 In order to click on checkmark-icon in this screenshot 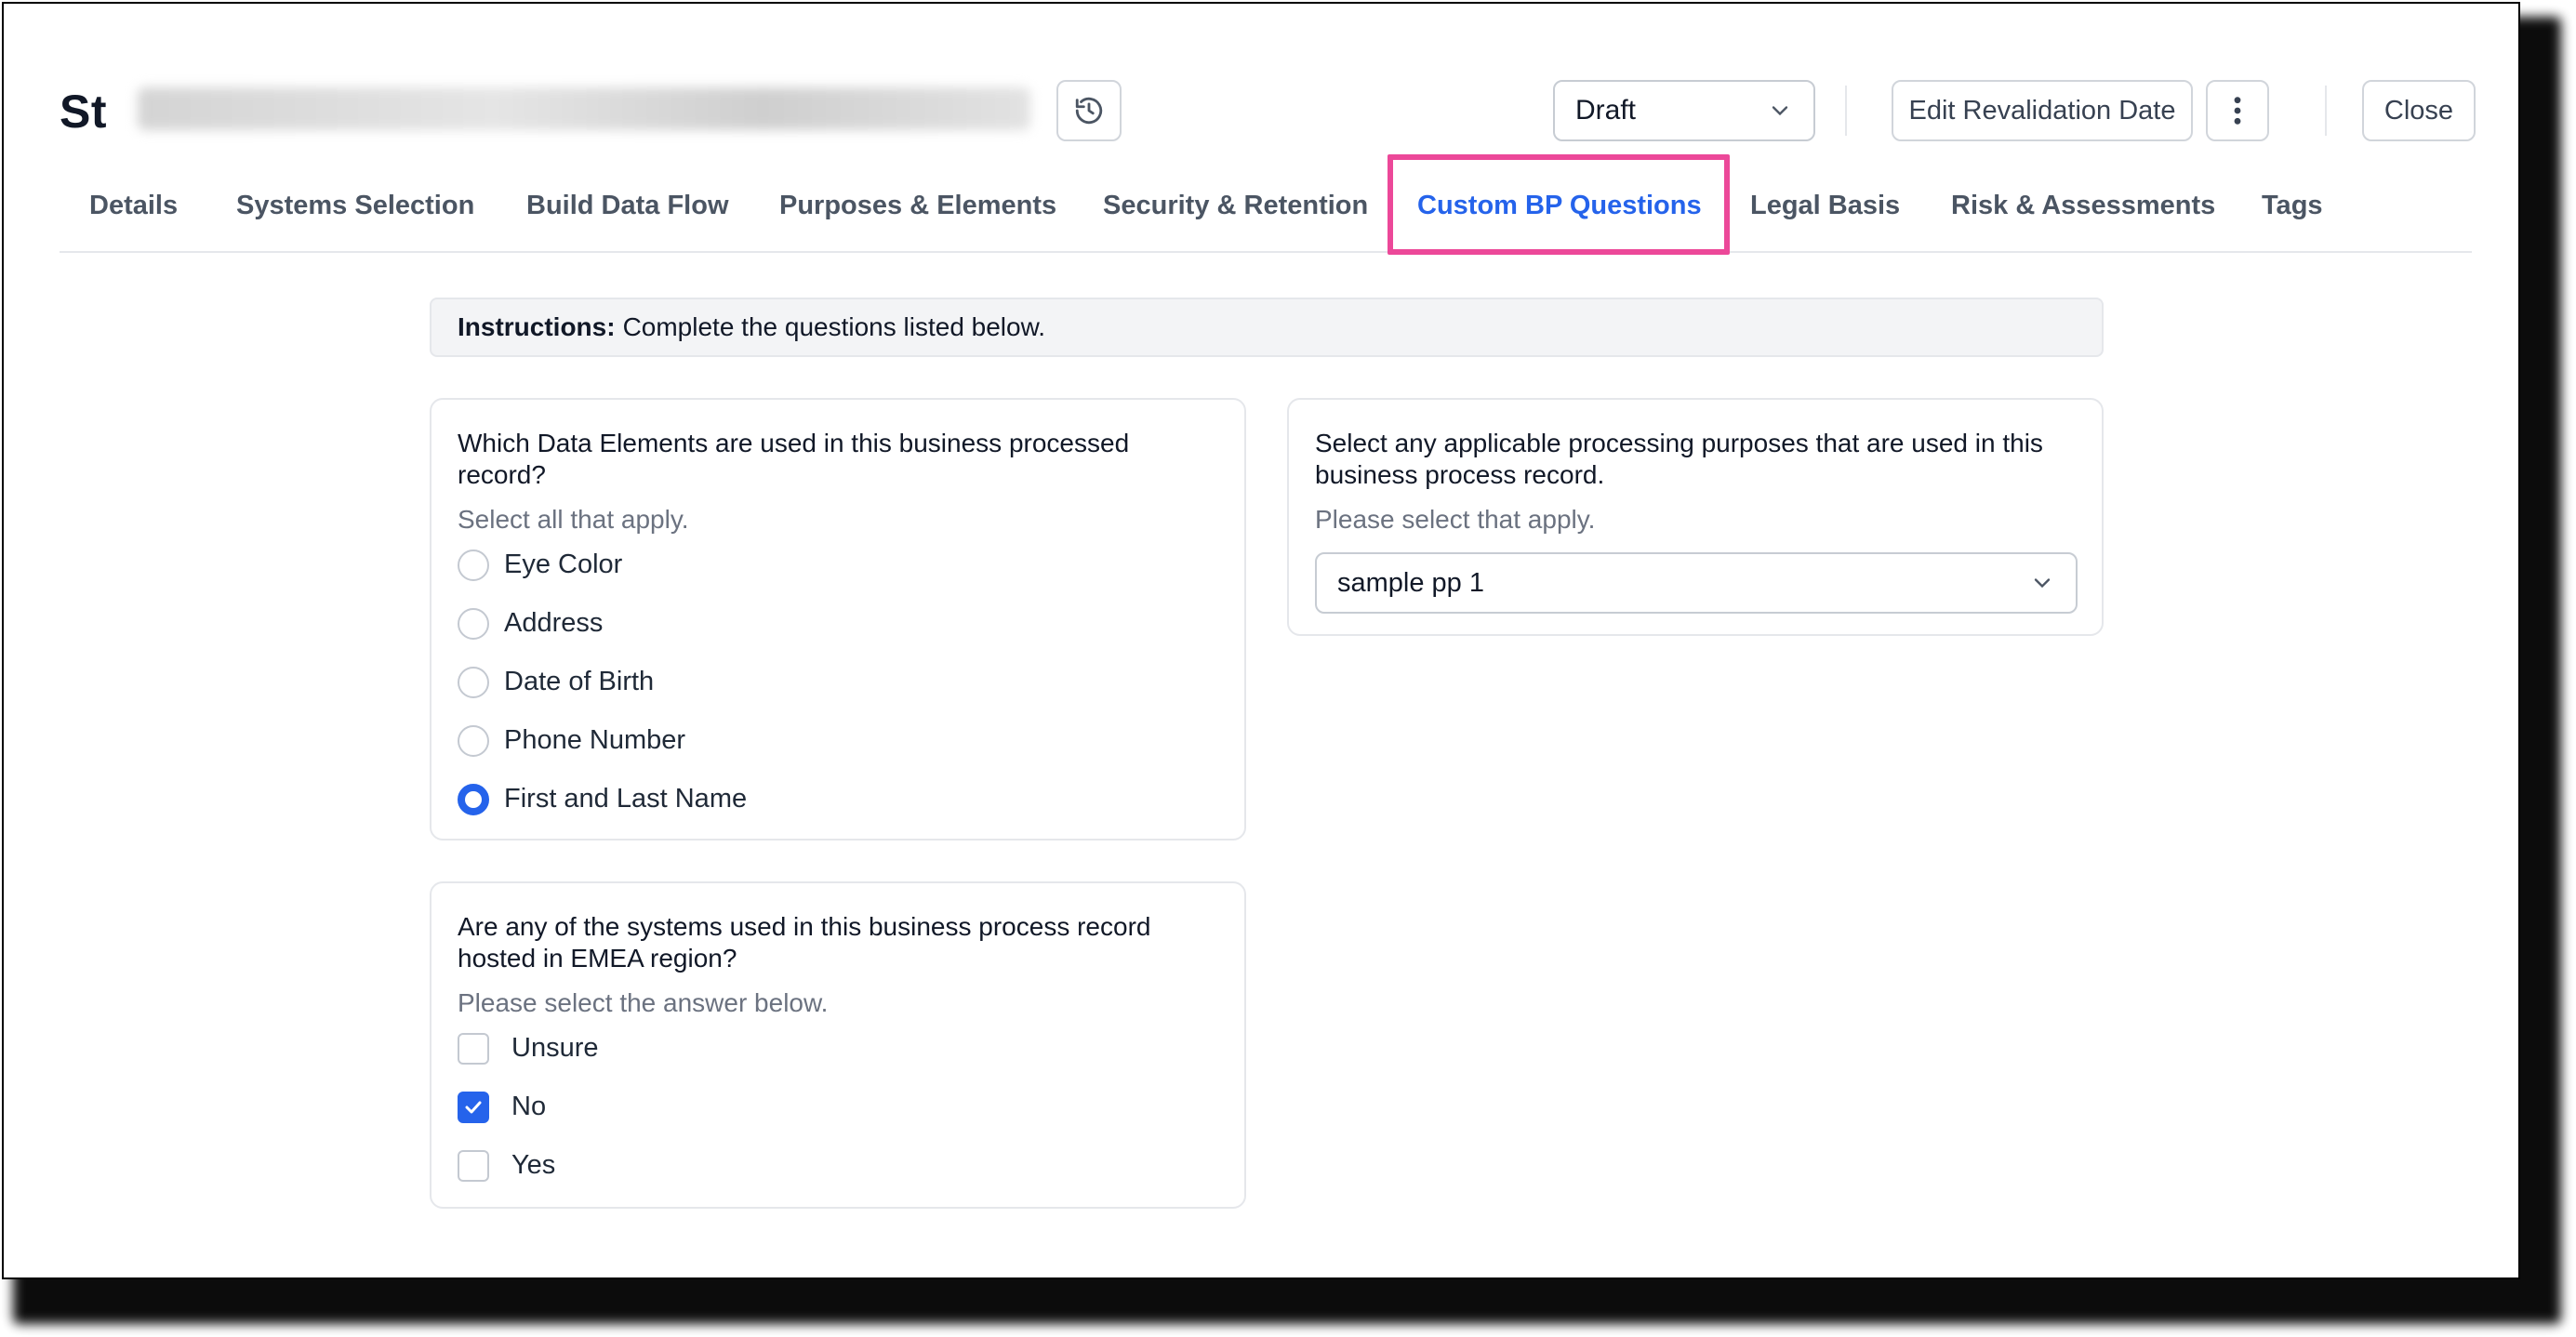, I will do `click(473, 1107)`.